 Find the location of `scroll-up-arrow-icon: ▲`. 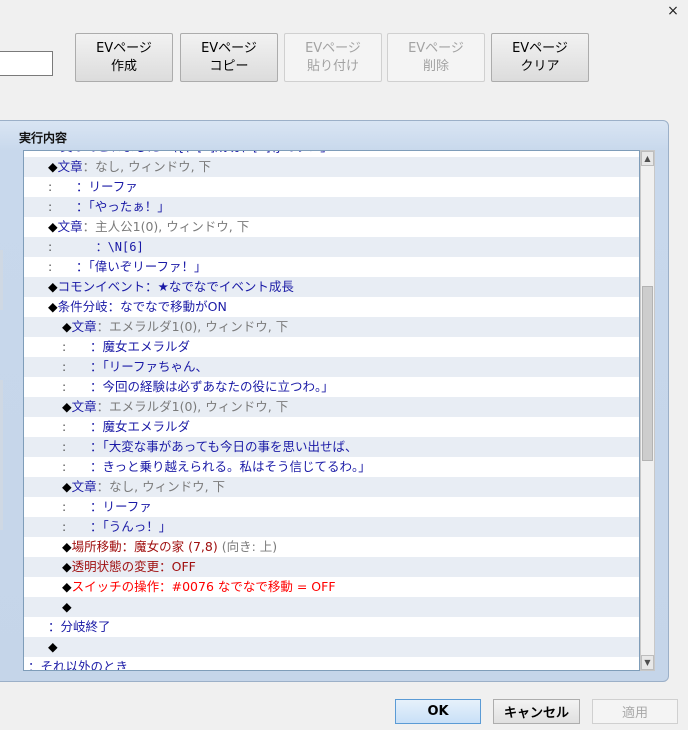

scroll-up-arrow-icon: ▲ is located at coordinates (647, 158).